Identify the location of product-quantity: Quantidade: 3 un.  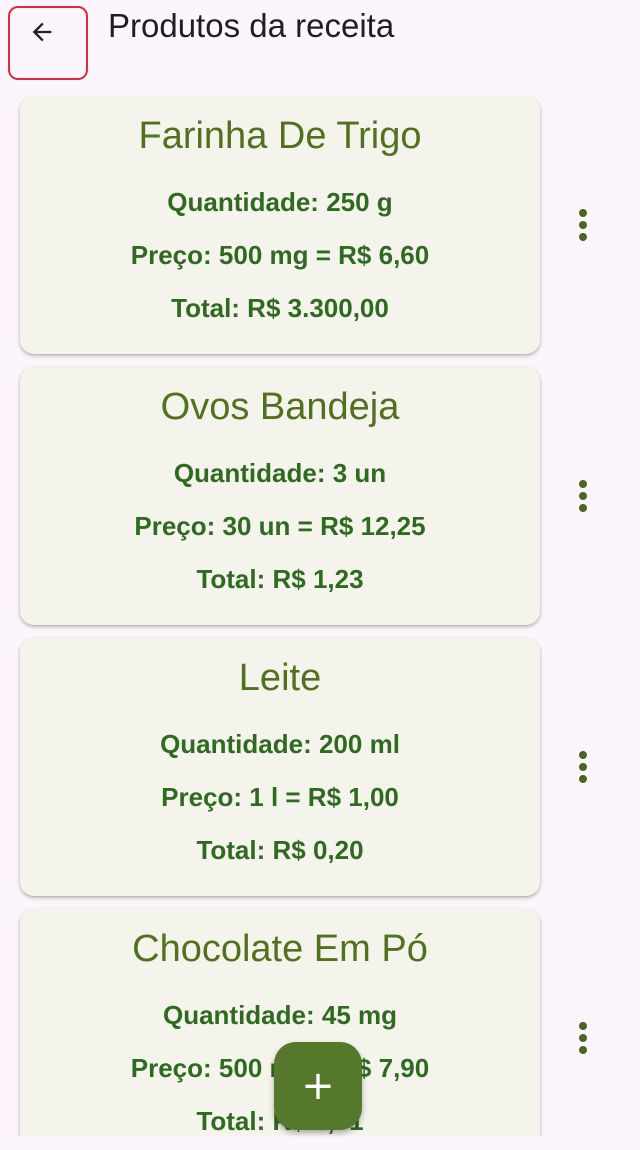
(280, 473).